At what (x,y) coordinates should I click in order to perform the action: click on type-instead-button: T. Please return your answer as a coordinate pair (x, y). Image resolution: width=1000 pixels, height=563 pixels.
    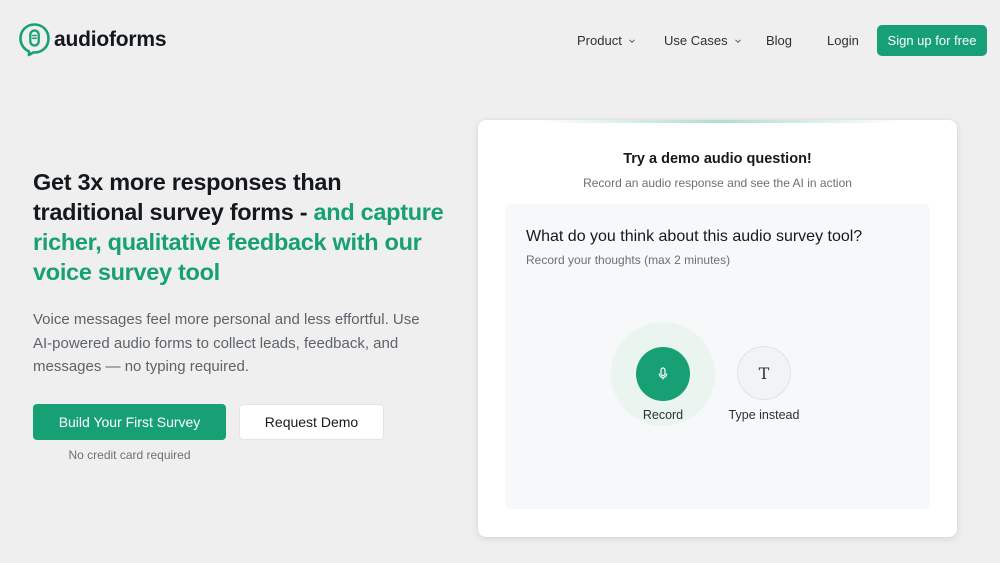
    Looking at the image, I should click on (764, 373).